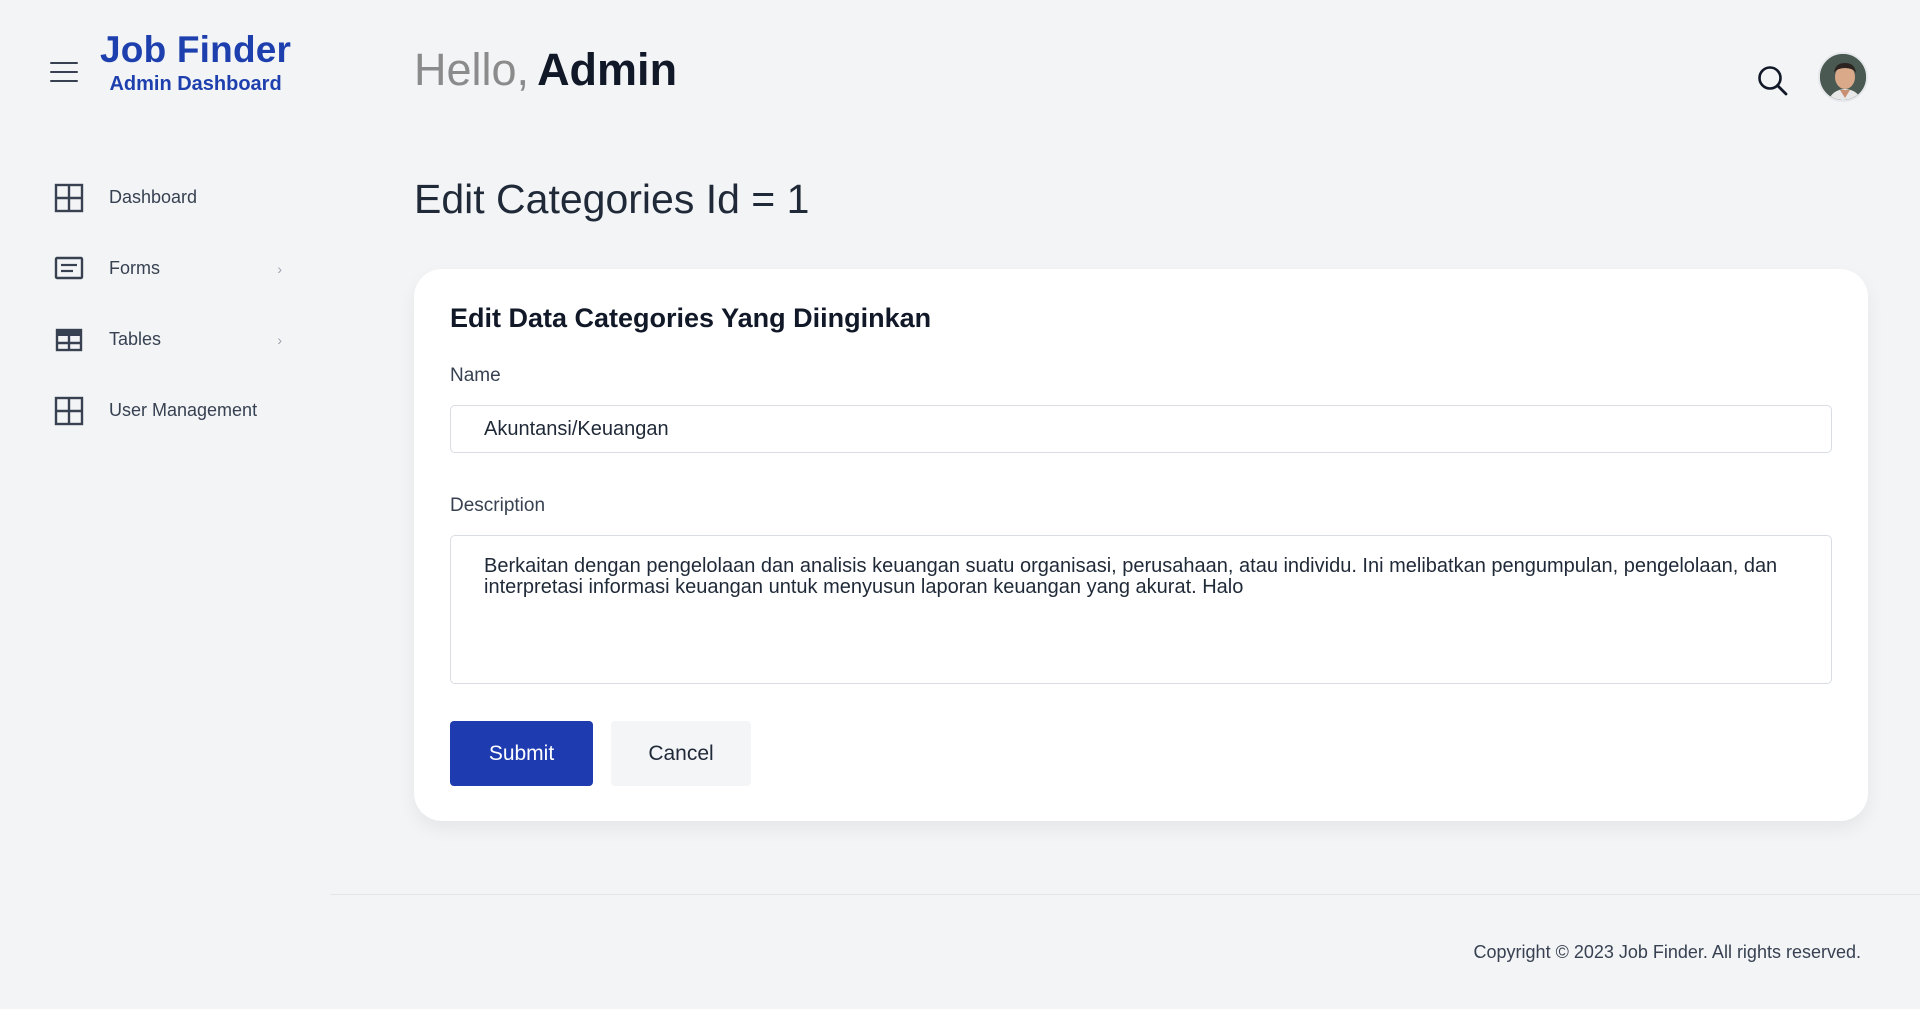  I want to click on brand-title: Job Finder, so click(196, 49).